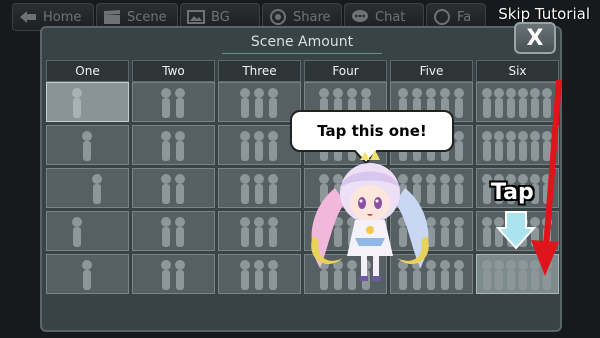  What do you see at coordinates (345, 71) in the screenshot?
I see `column-header-four: Four` at bounding box center [345, 71].